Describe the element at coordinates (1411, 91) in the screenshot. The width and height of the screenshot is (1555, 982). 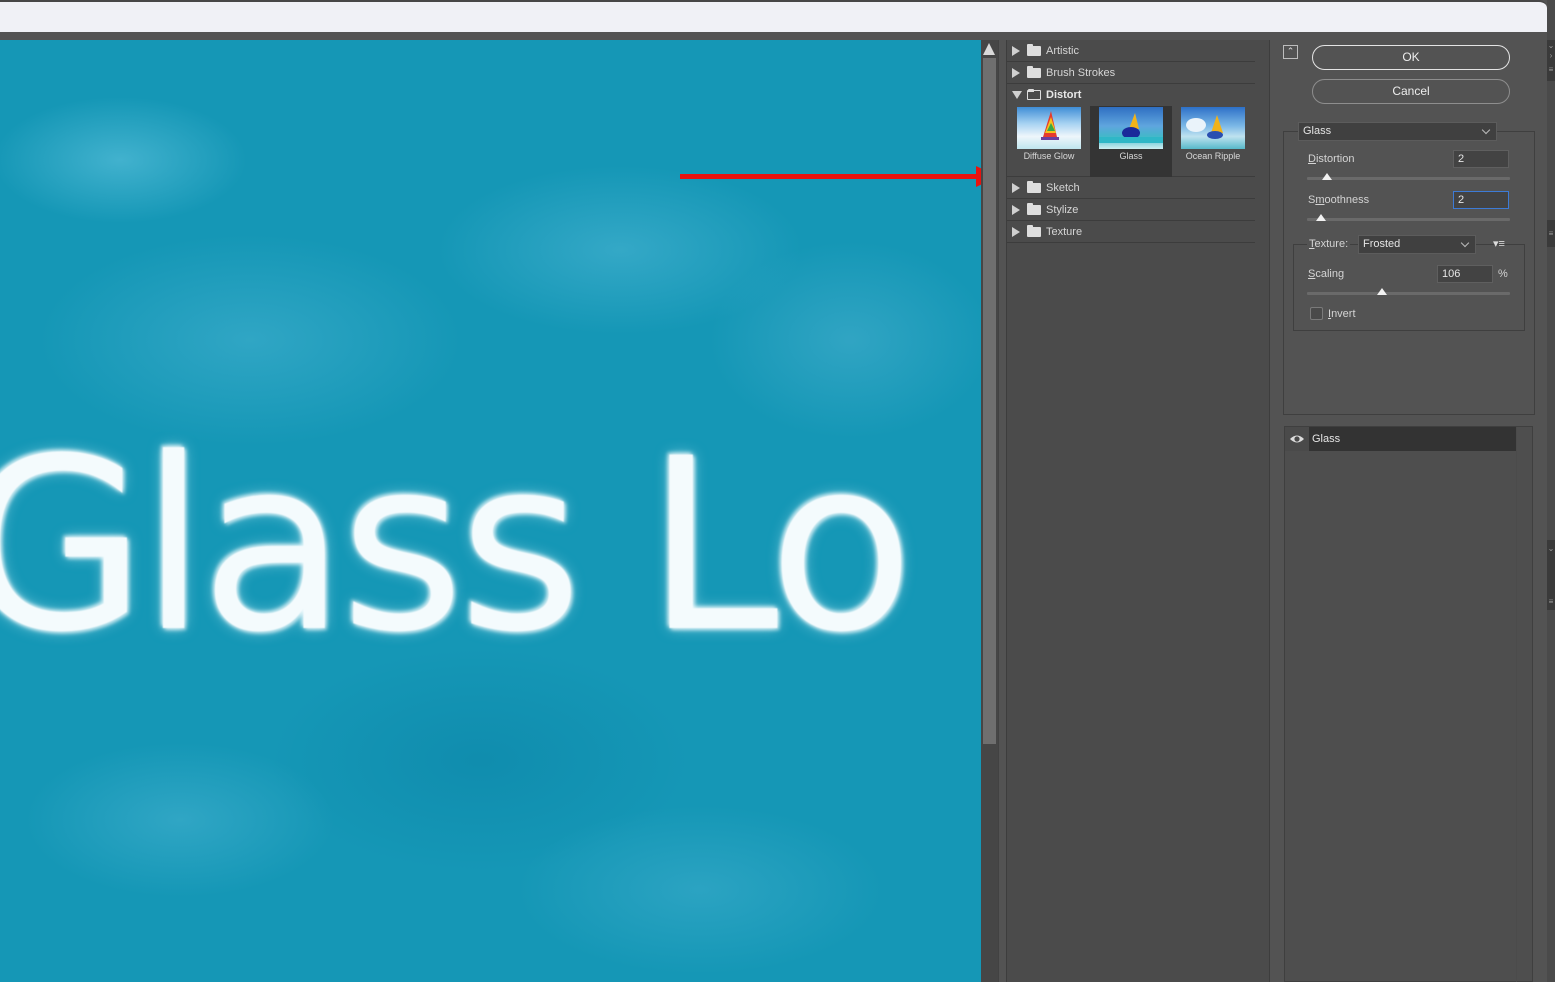
I see `cancel-button: Cancel` at that location.